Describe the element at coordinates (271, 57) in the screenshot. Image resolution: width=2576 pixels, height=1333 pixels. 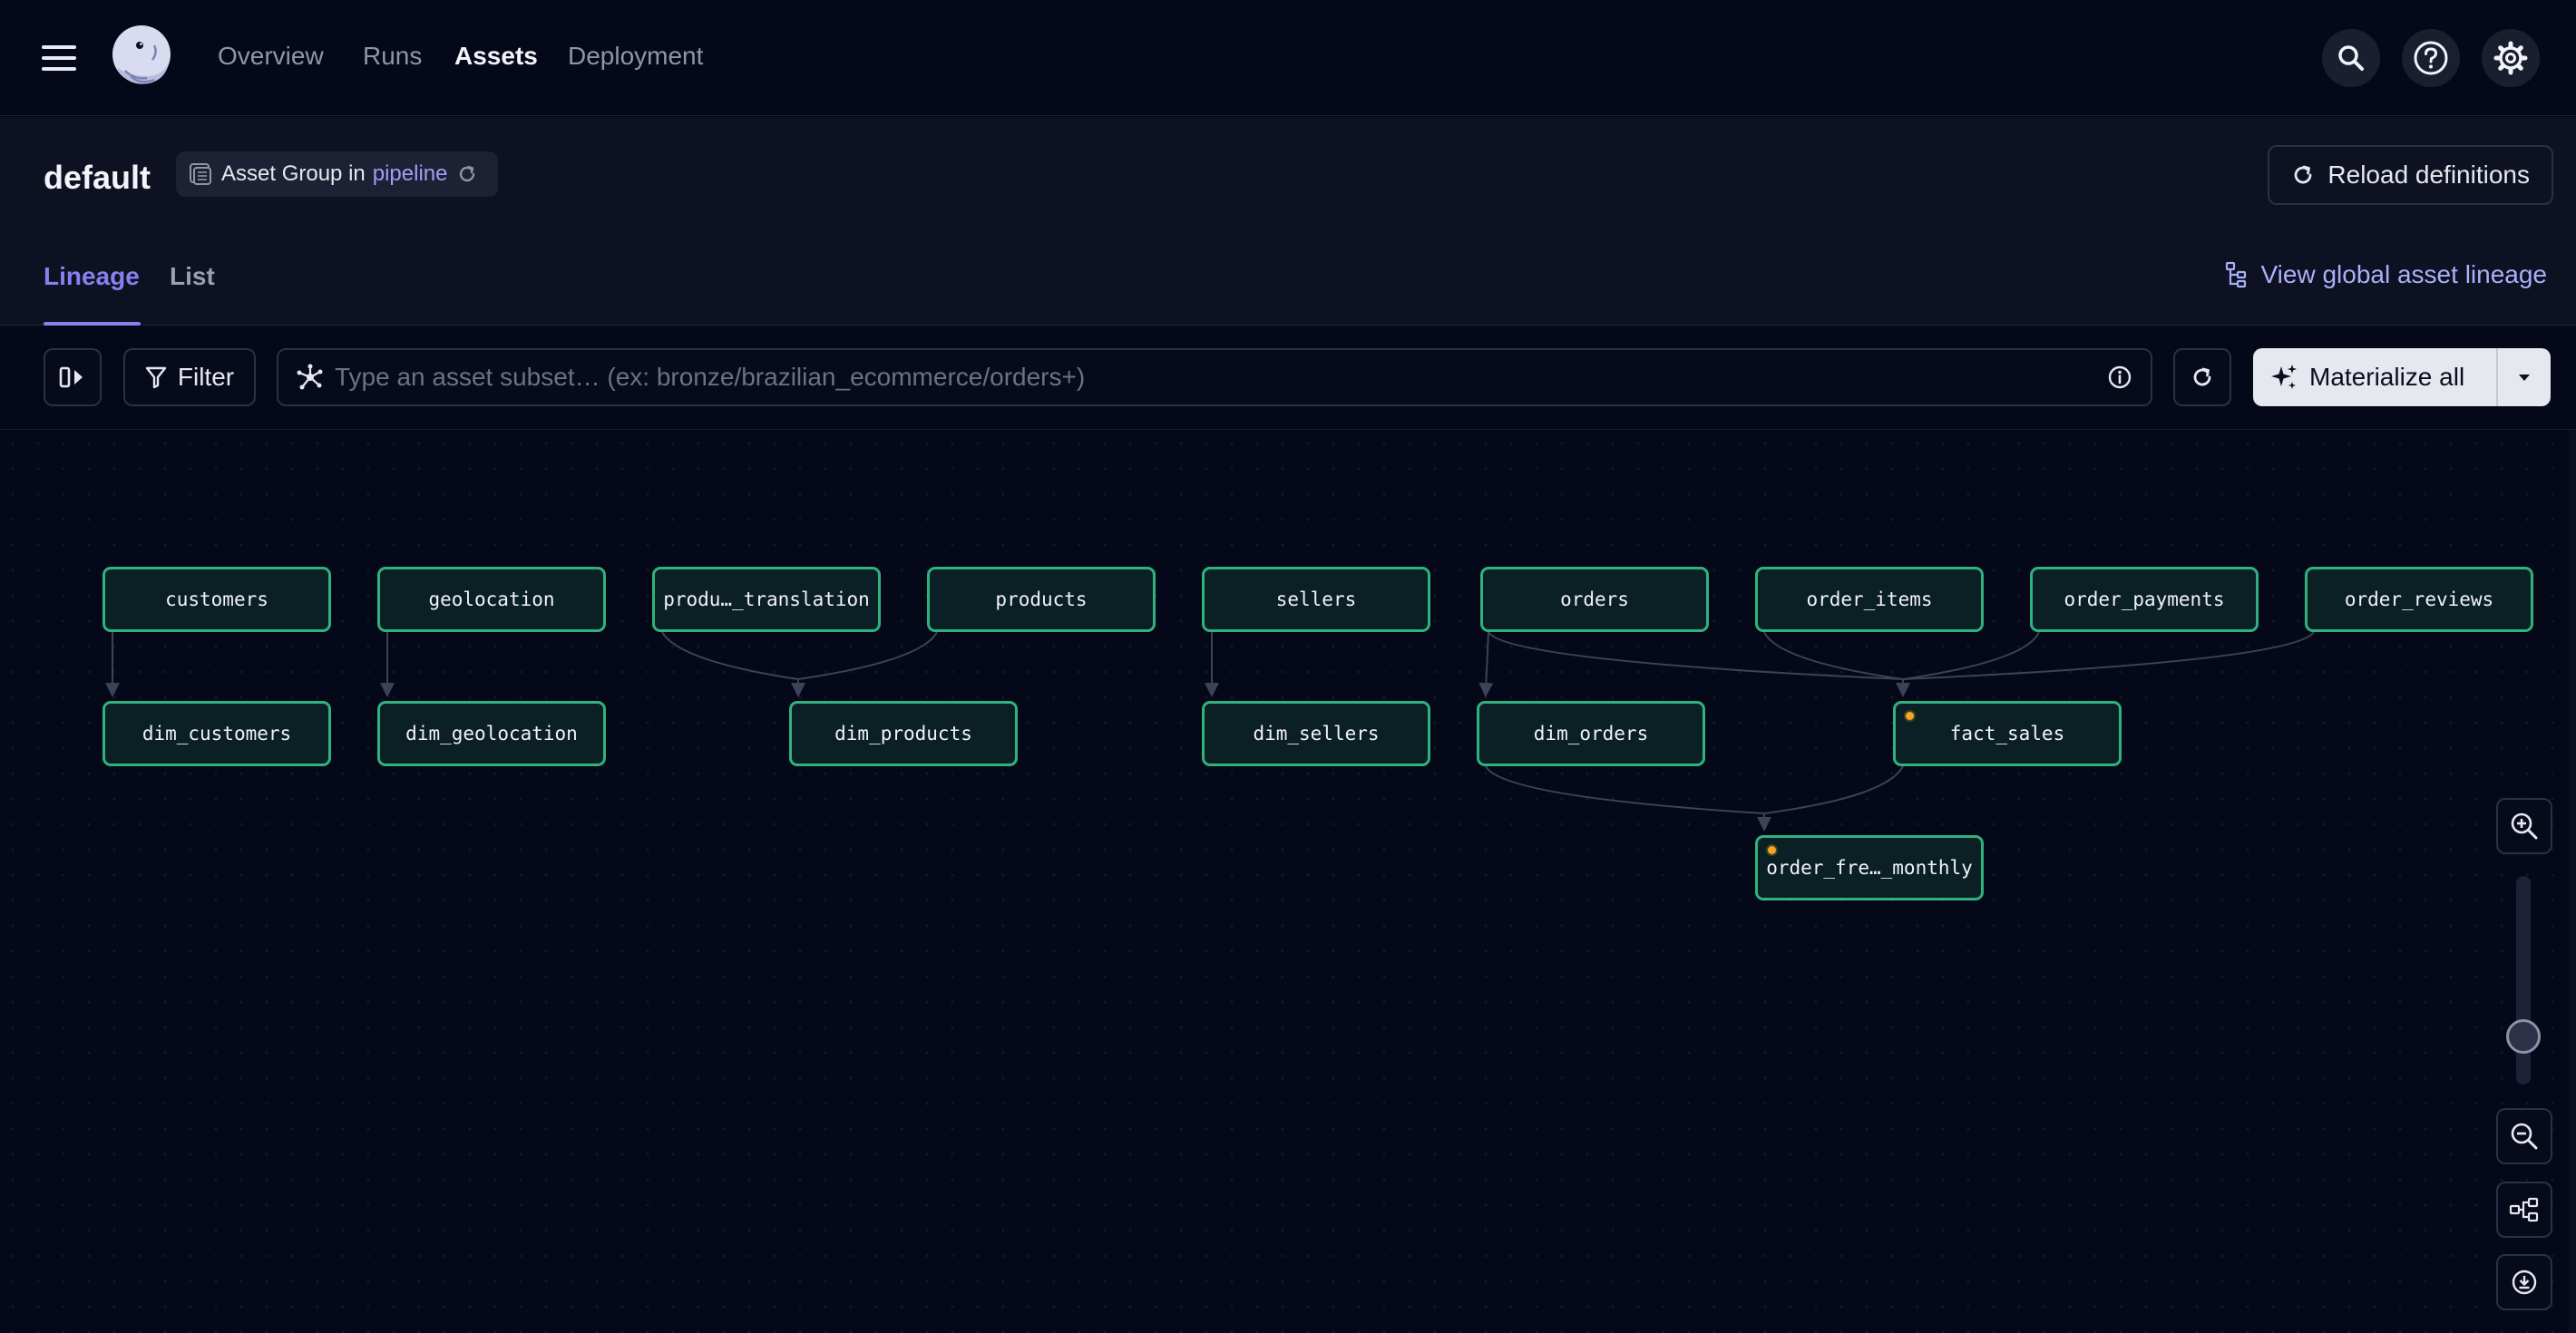
I see `nav-overview: Overview` at that location.